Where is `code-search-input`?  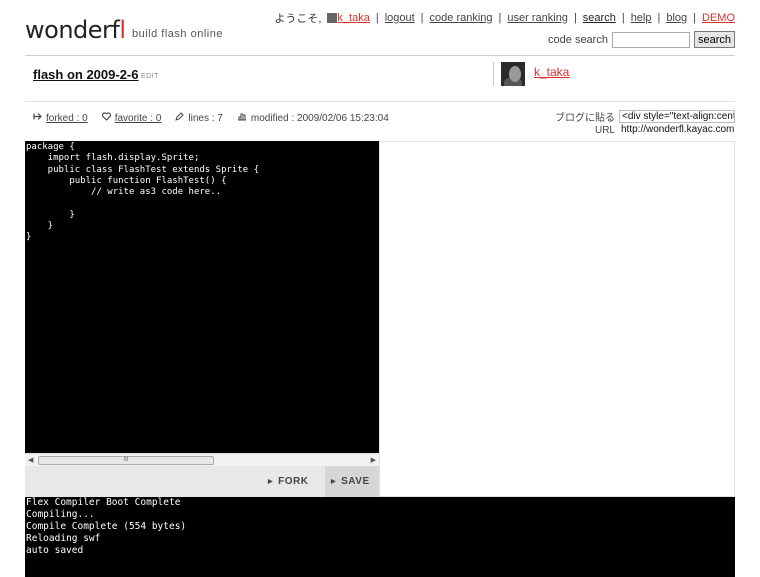
code-search-input is located at coordinates (650, 39).